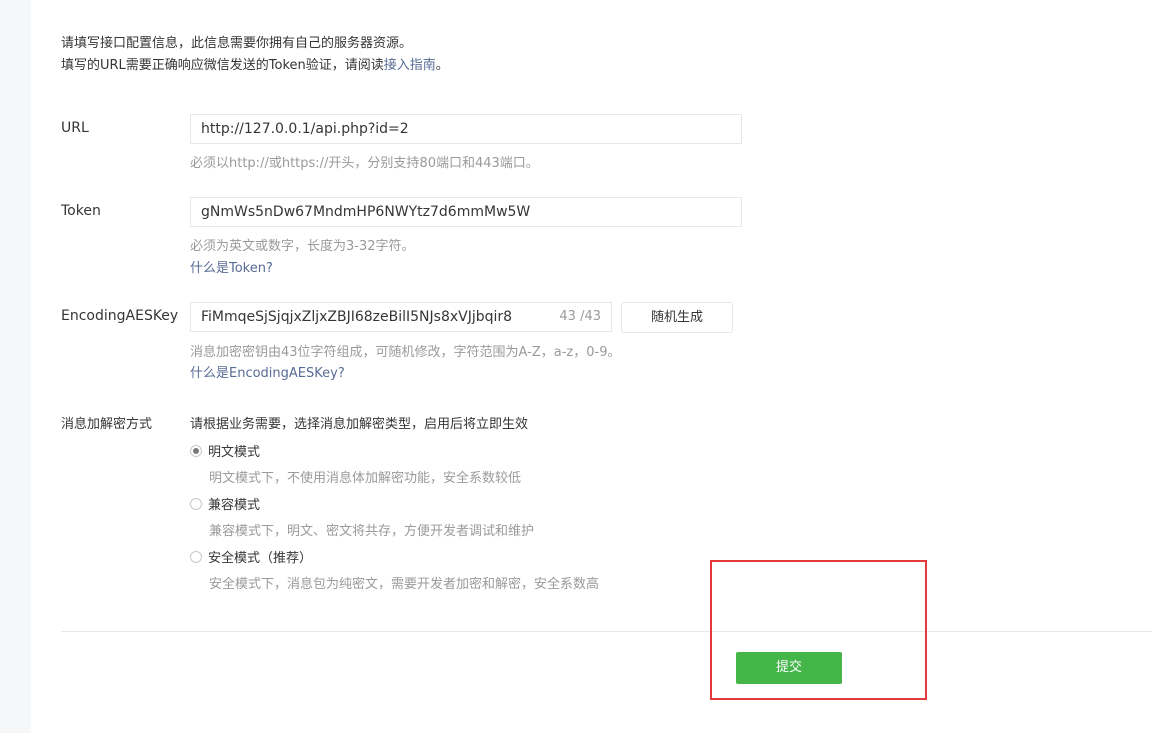 The height and width of the screenshot is (733, 1152). Describe the element at coordinates (75, 128) in the screenshot. I see `url-label: URL` at that location.